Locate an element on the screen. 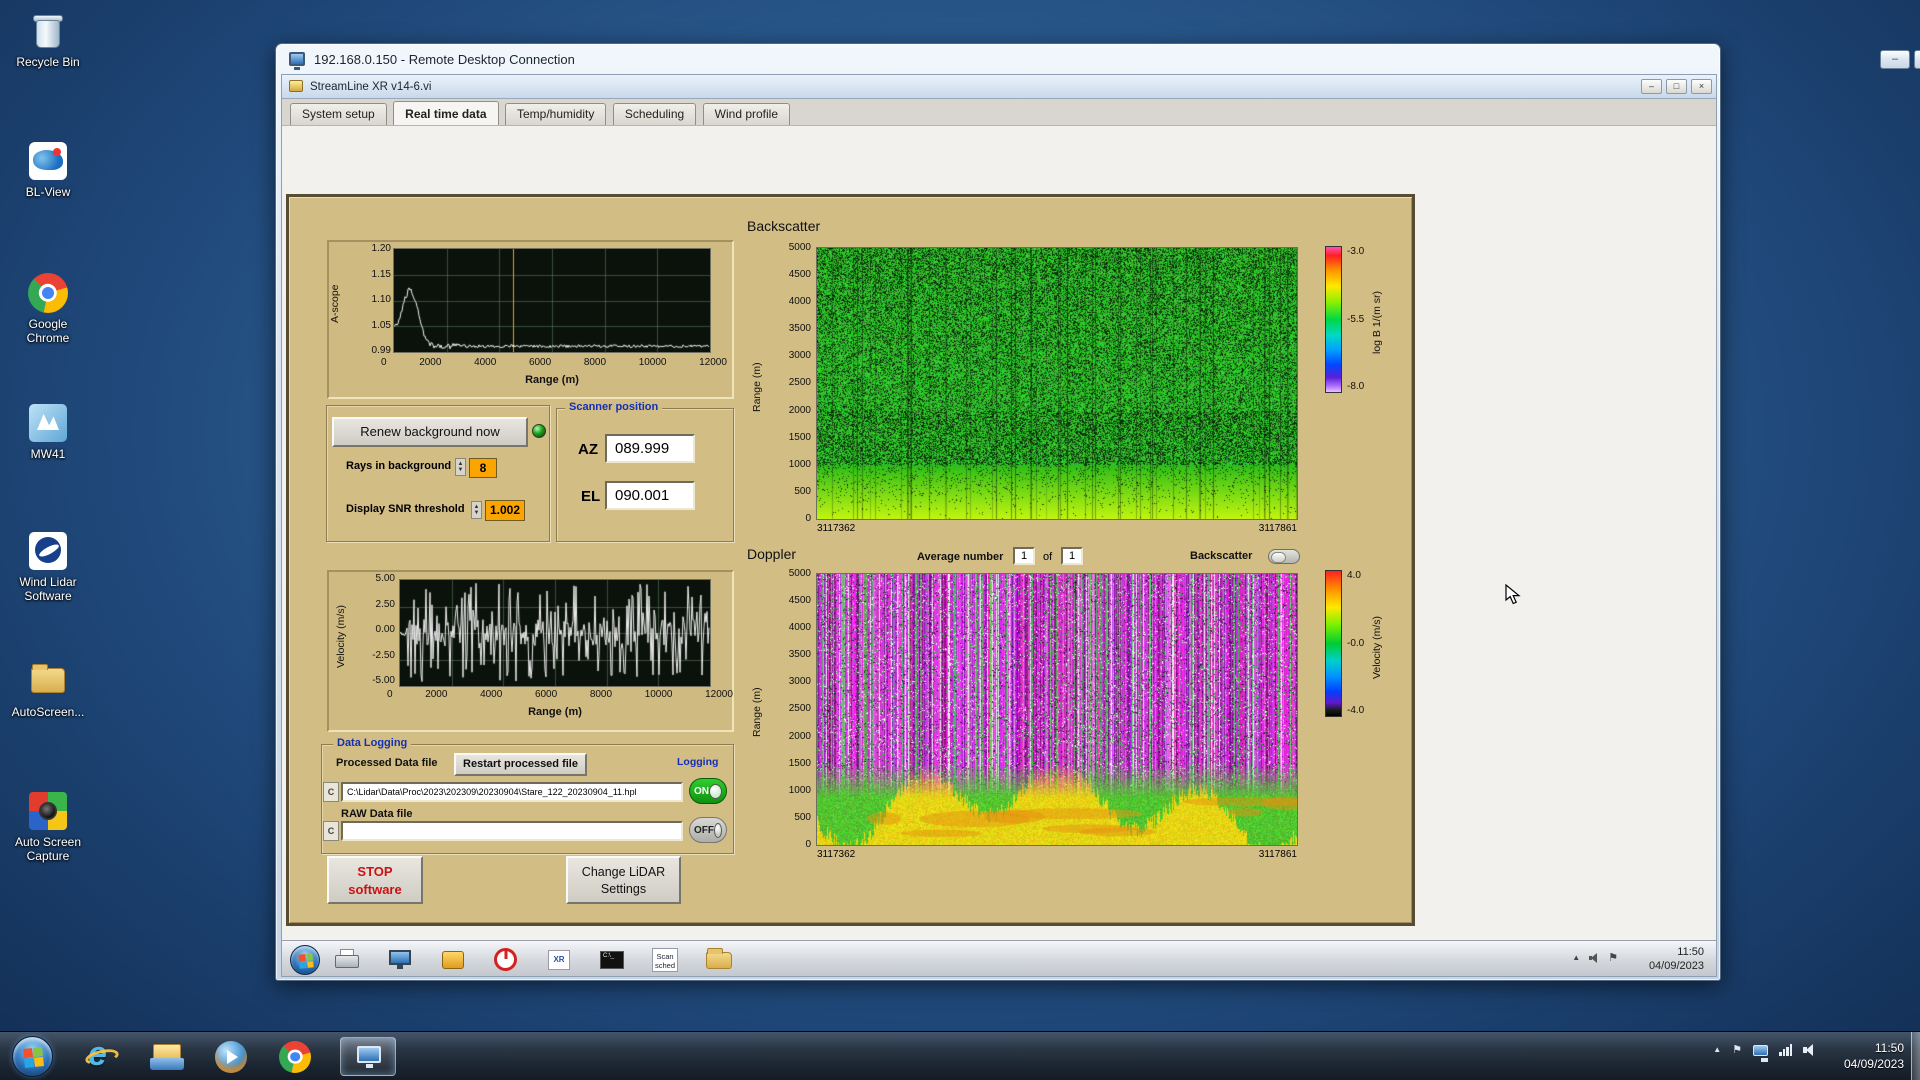 This screenshot has height=1080, width=1920. start-orb is located at coordinates (32, 1056).